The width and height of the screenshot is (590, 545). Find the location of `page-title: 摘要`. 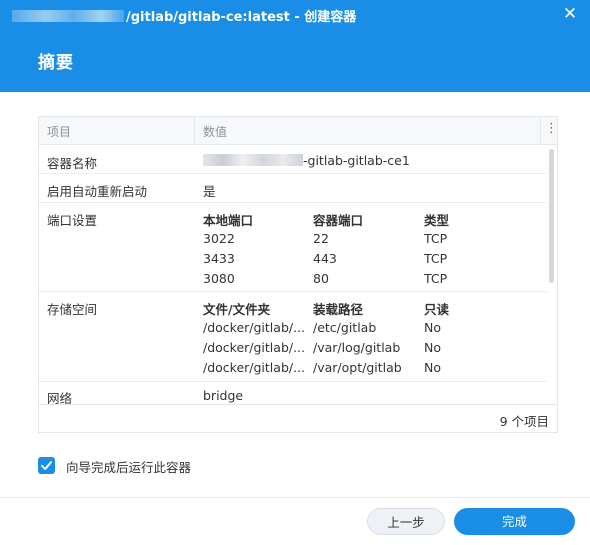

page-title: 摘要 is located at coordinates (56, 63).